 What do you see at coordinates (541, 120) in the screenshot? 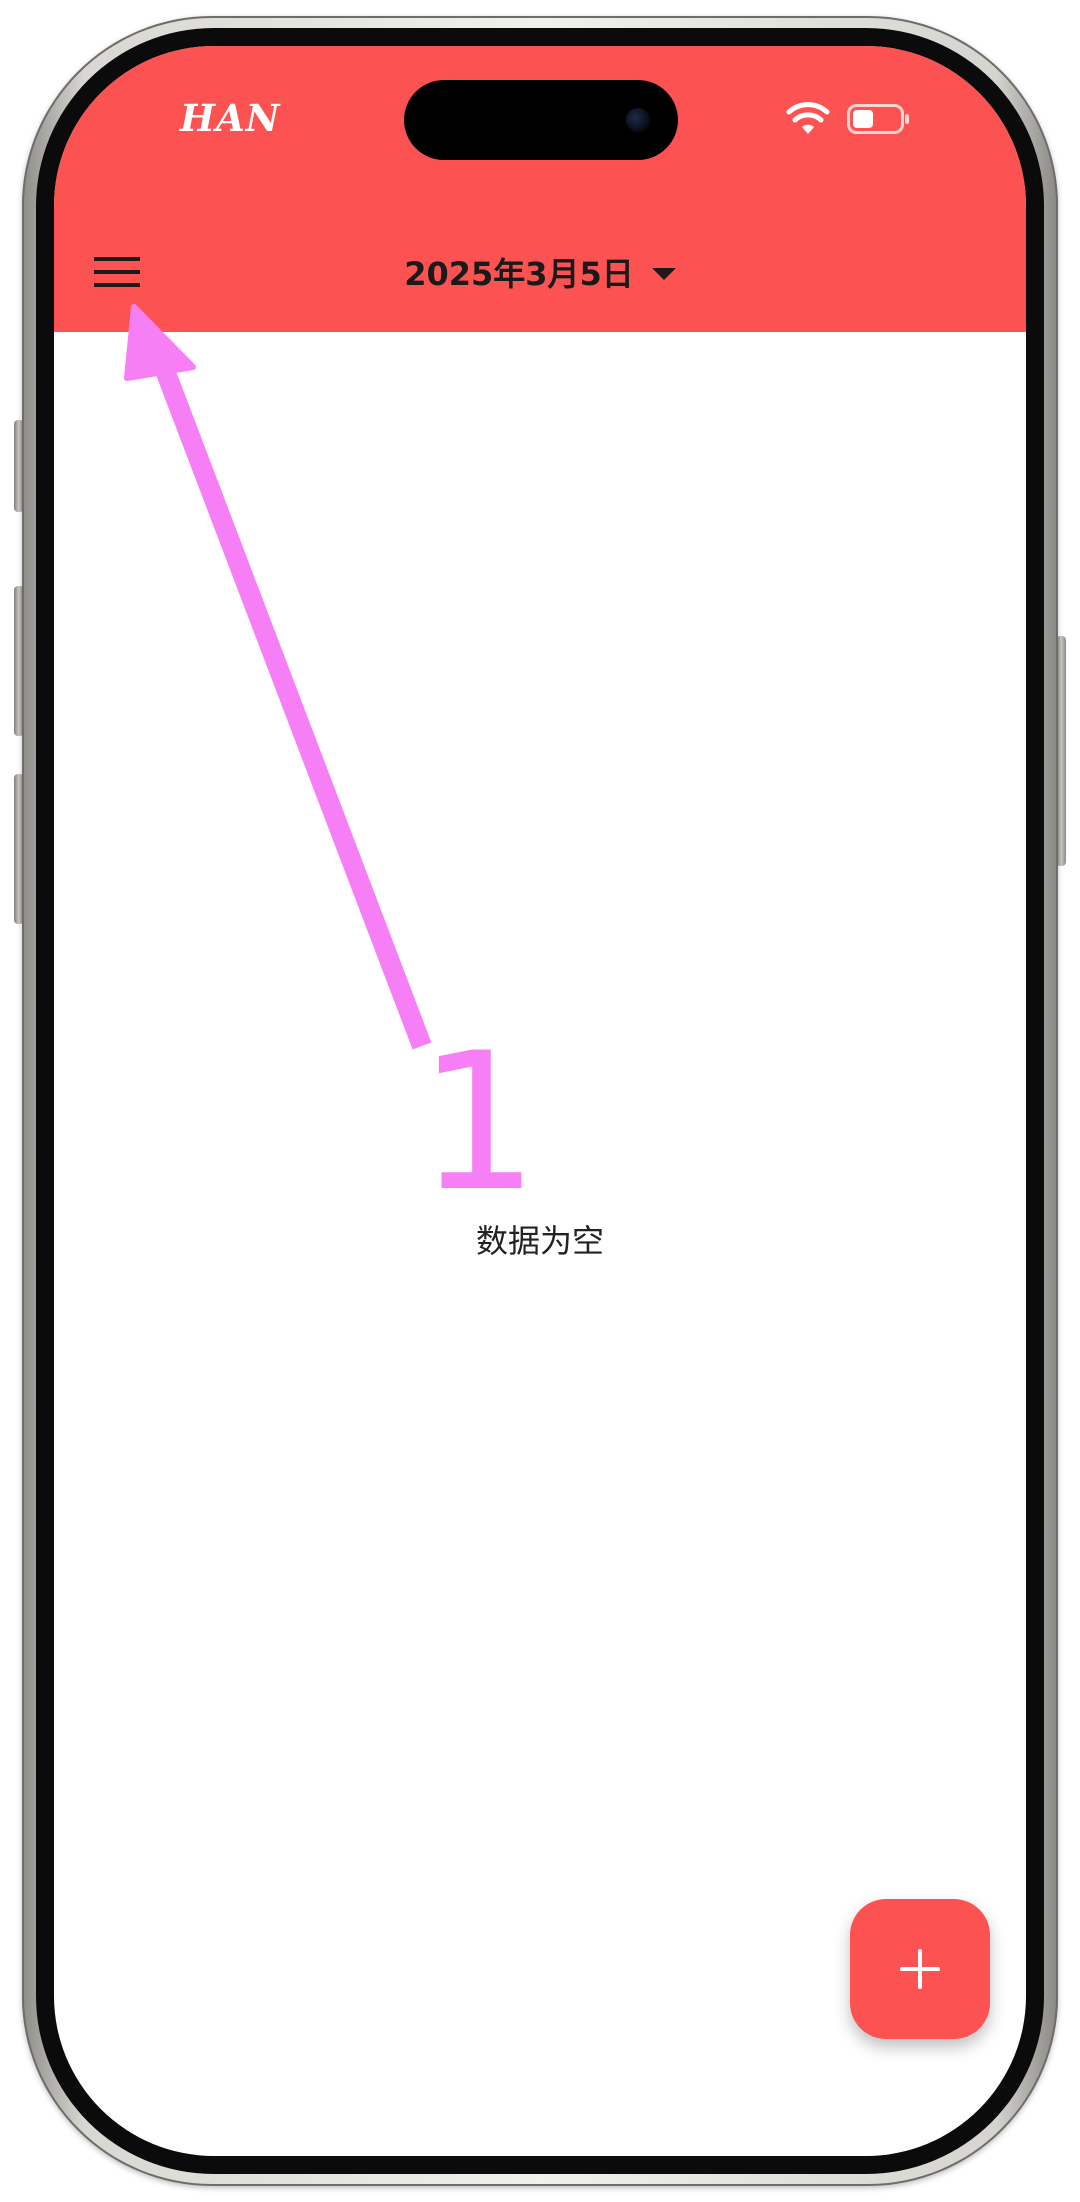
I see `dynamic-island` at bounding box center [541, 120].